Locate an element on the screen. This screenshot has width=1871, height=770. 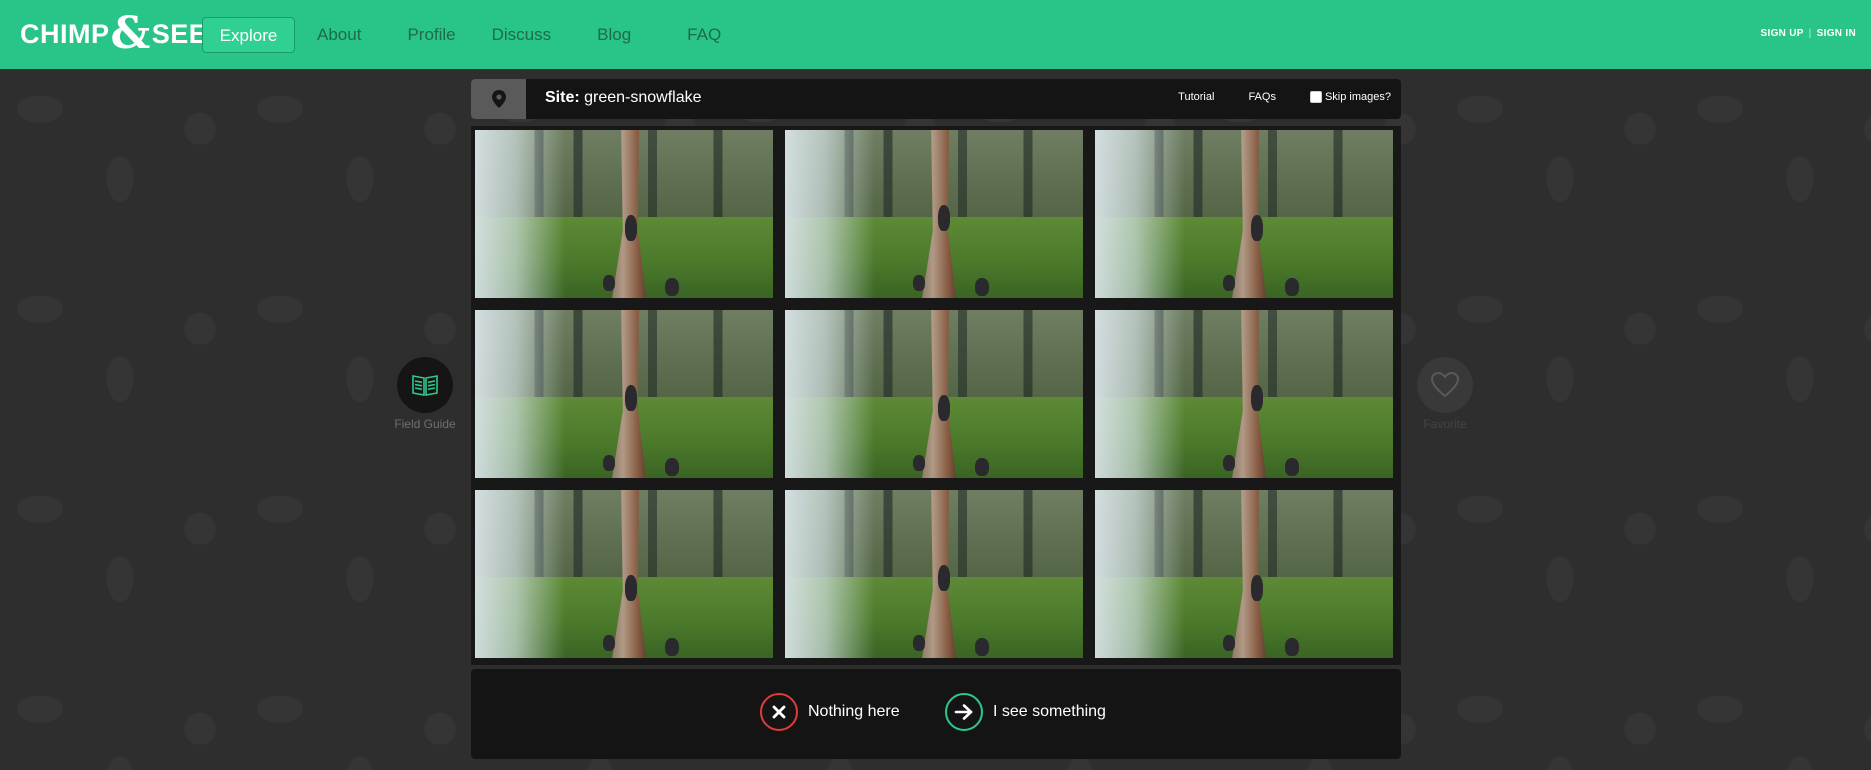
tutorial-link: Tutorial is located at coordinates (1196, 97).